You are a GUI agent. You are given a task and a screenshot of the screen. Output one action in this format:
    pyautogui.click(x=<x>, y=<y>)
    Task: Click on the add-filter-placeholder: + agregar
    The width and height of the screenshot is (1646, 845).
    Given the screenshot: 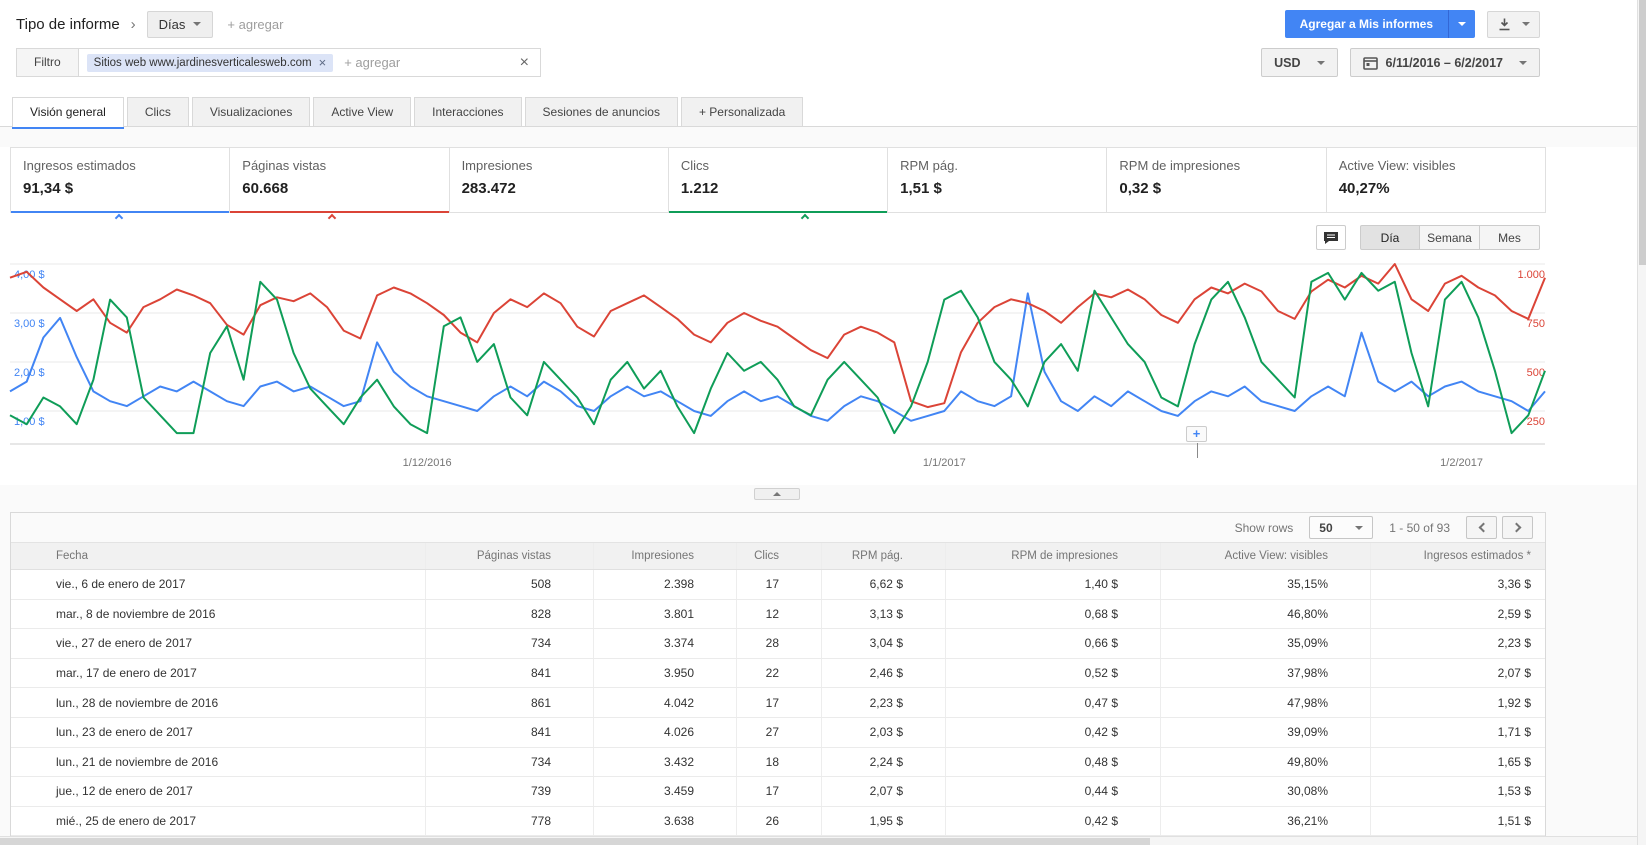 What is the action you would take?
    pyautogui.click(x=372, y=62)
    